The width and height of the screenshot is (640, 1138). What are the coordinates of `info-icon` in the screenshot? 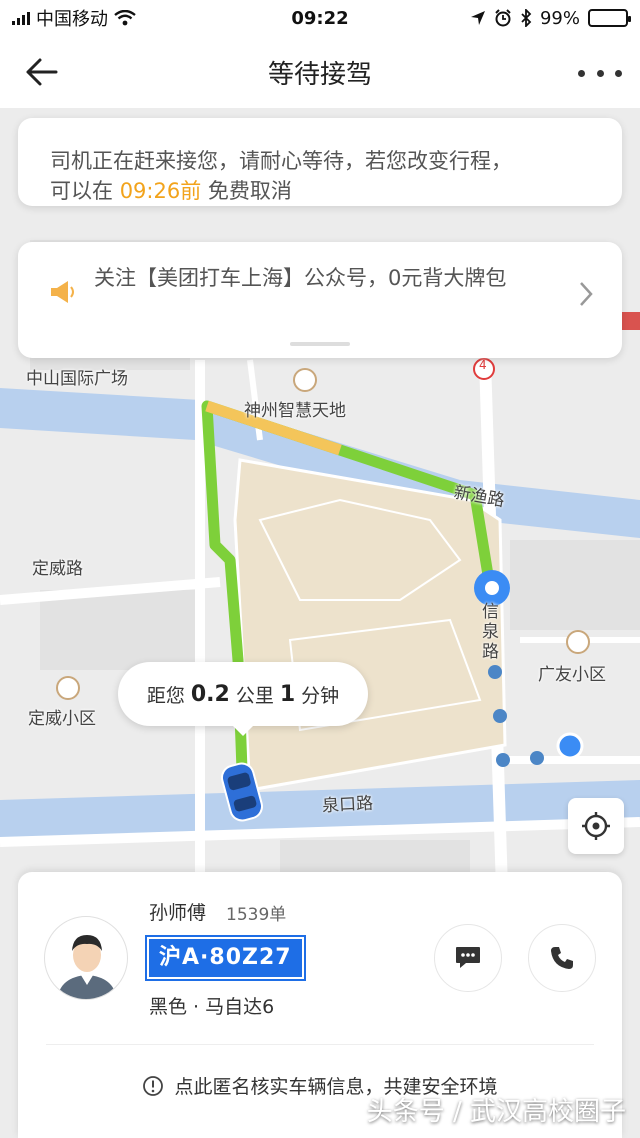 It's located at (153, 1085).